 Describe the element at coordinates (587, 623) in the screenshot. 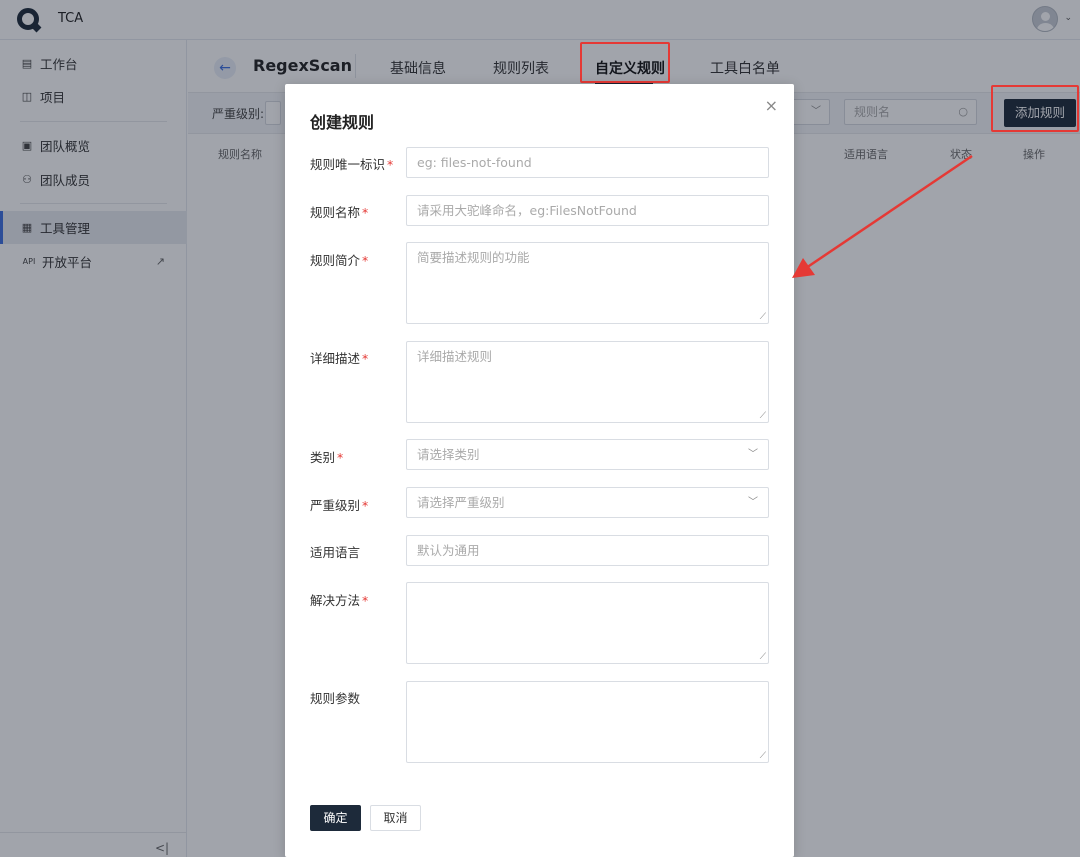

I see `solution-textarea: ⟋` at that location.